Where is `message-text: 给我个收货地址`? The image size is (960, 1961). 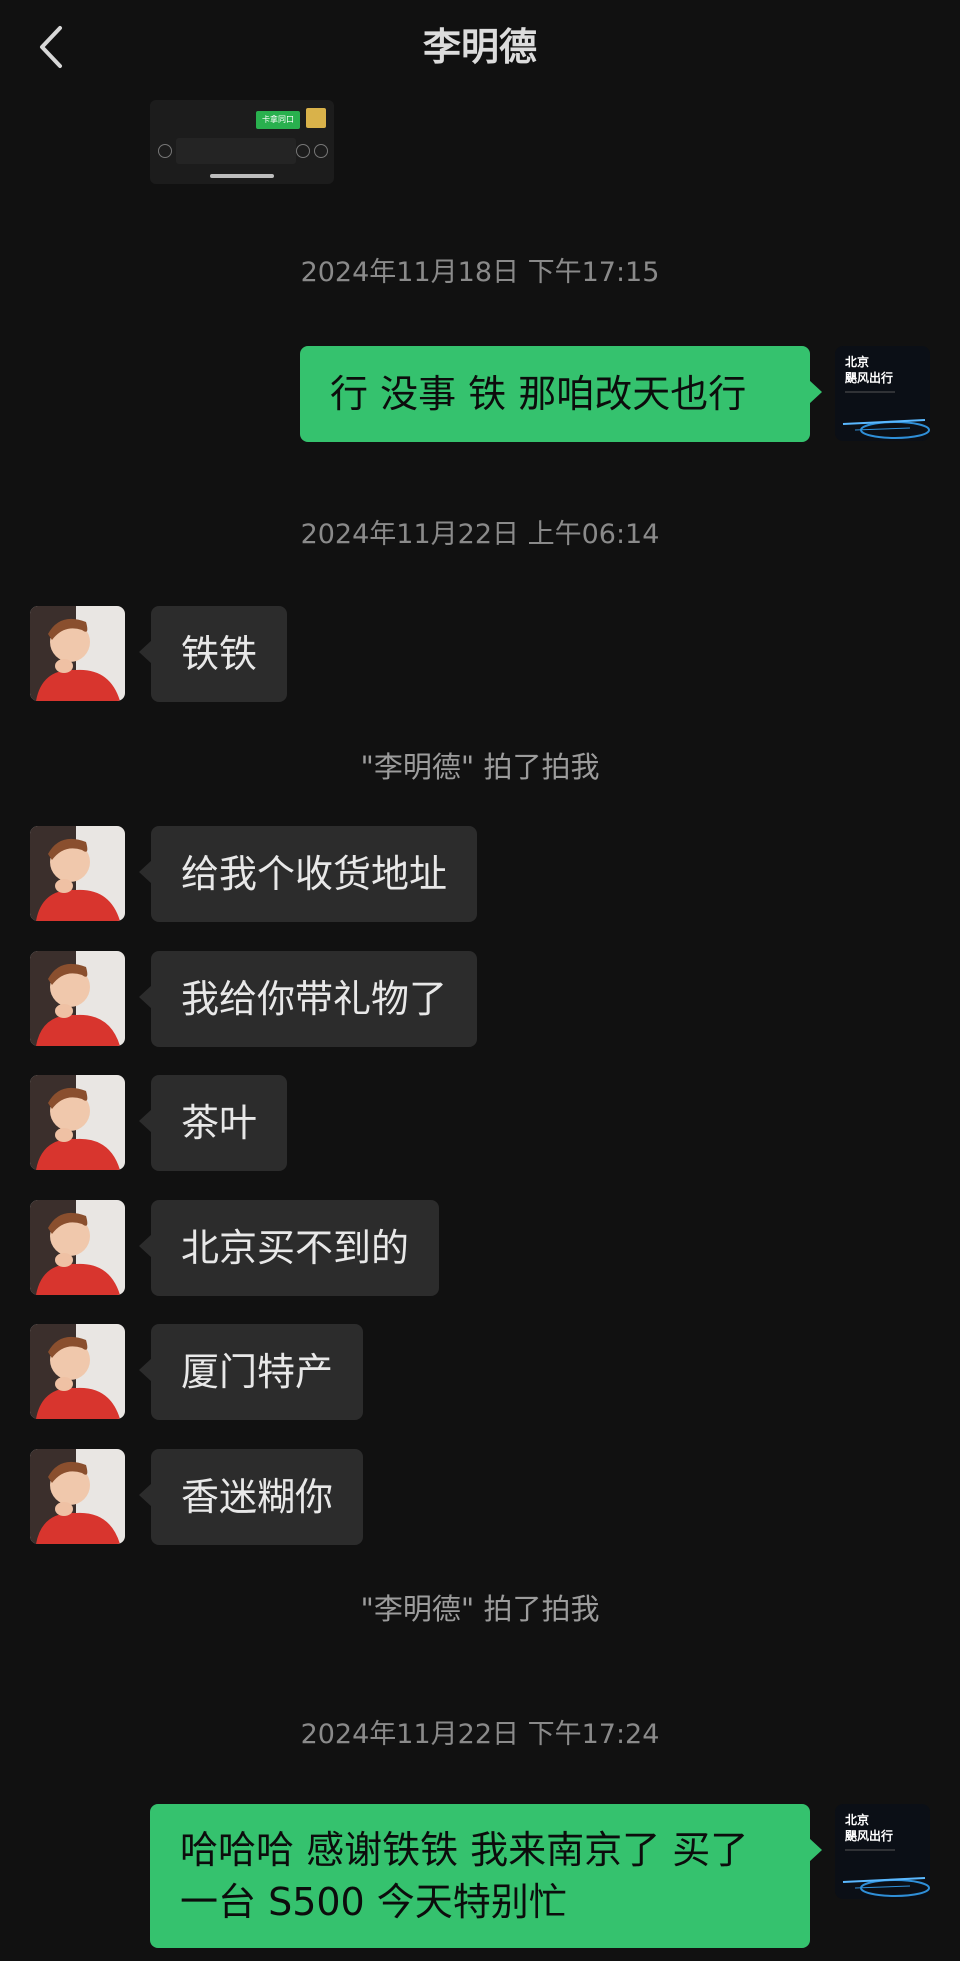
message-text: 给我个收货地址 is located at coordinates (314, 874).